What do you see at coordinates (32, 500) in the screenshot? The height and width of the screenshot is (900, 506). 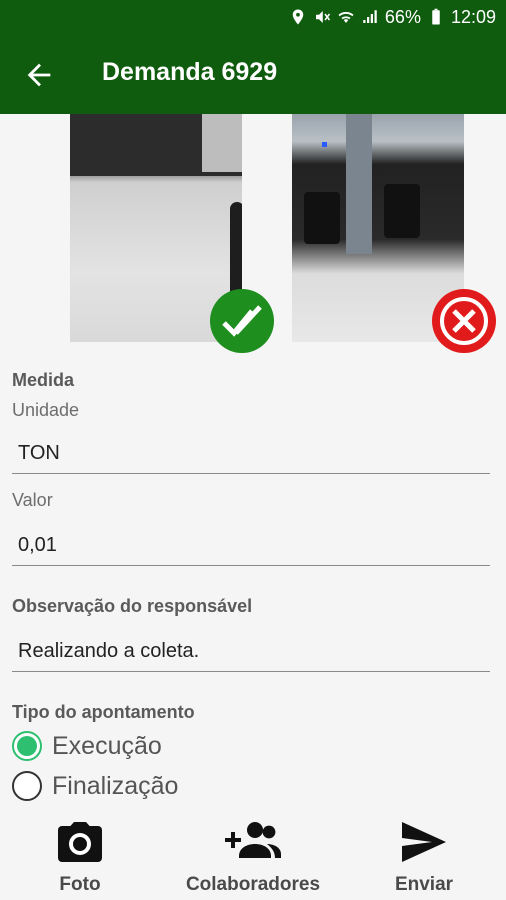 I see `valor-label: Valor` at bounding box center [32, 500].